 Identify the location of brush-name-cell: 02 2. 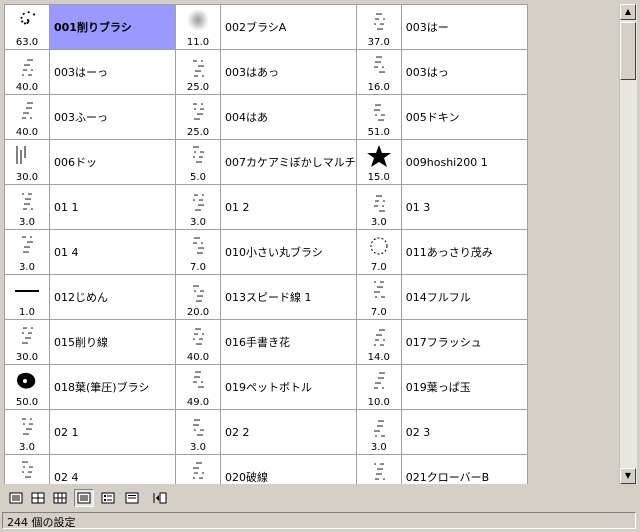
(288, 432).